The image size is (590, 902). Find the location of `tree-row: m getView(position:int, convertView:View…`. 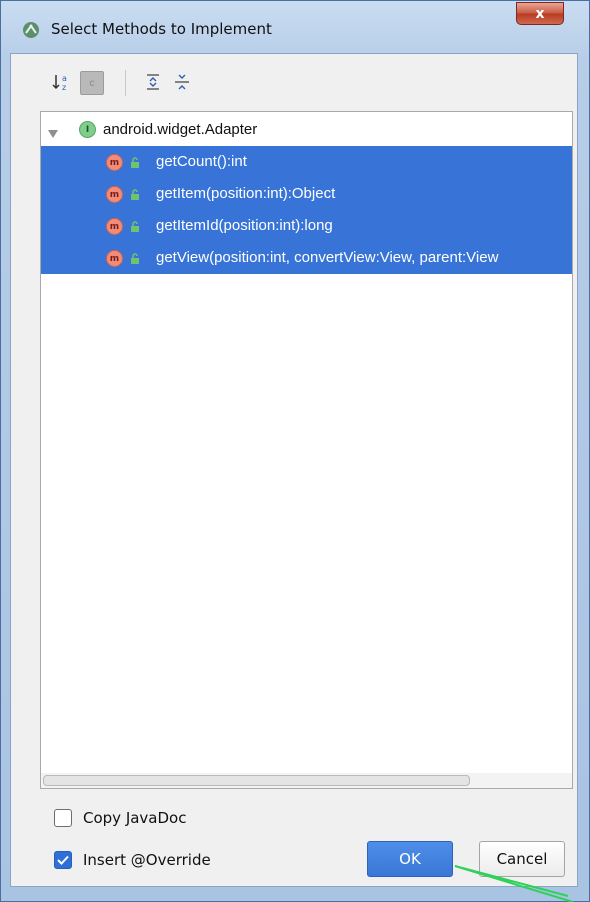

tree-row: m getView(position:int, convertView:View… is located at coordinates (306, 258).